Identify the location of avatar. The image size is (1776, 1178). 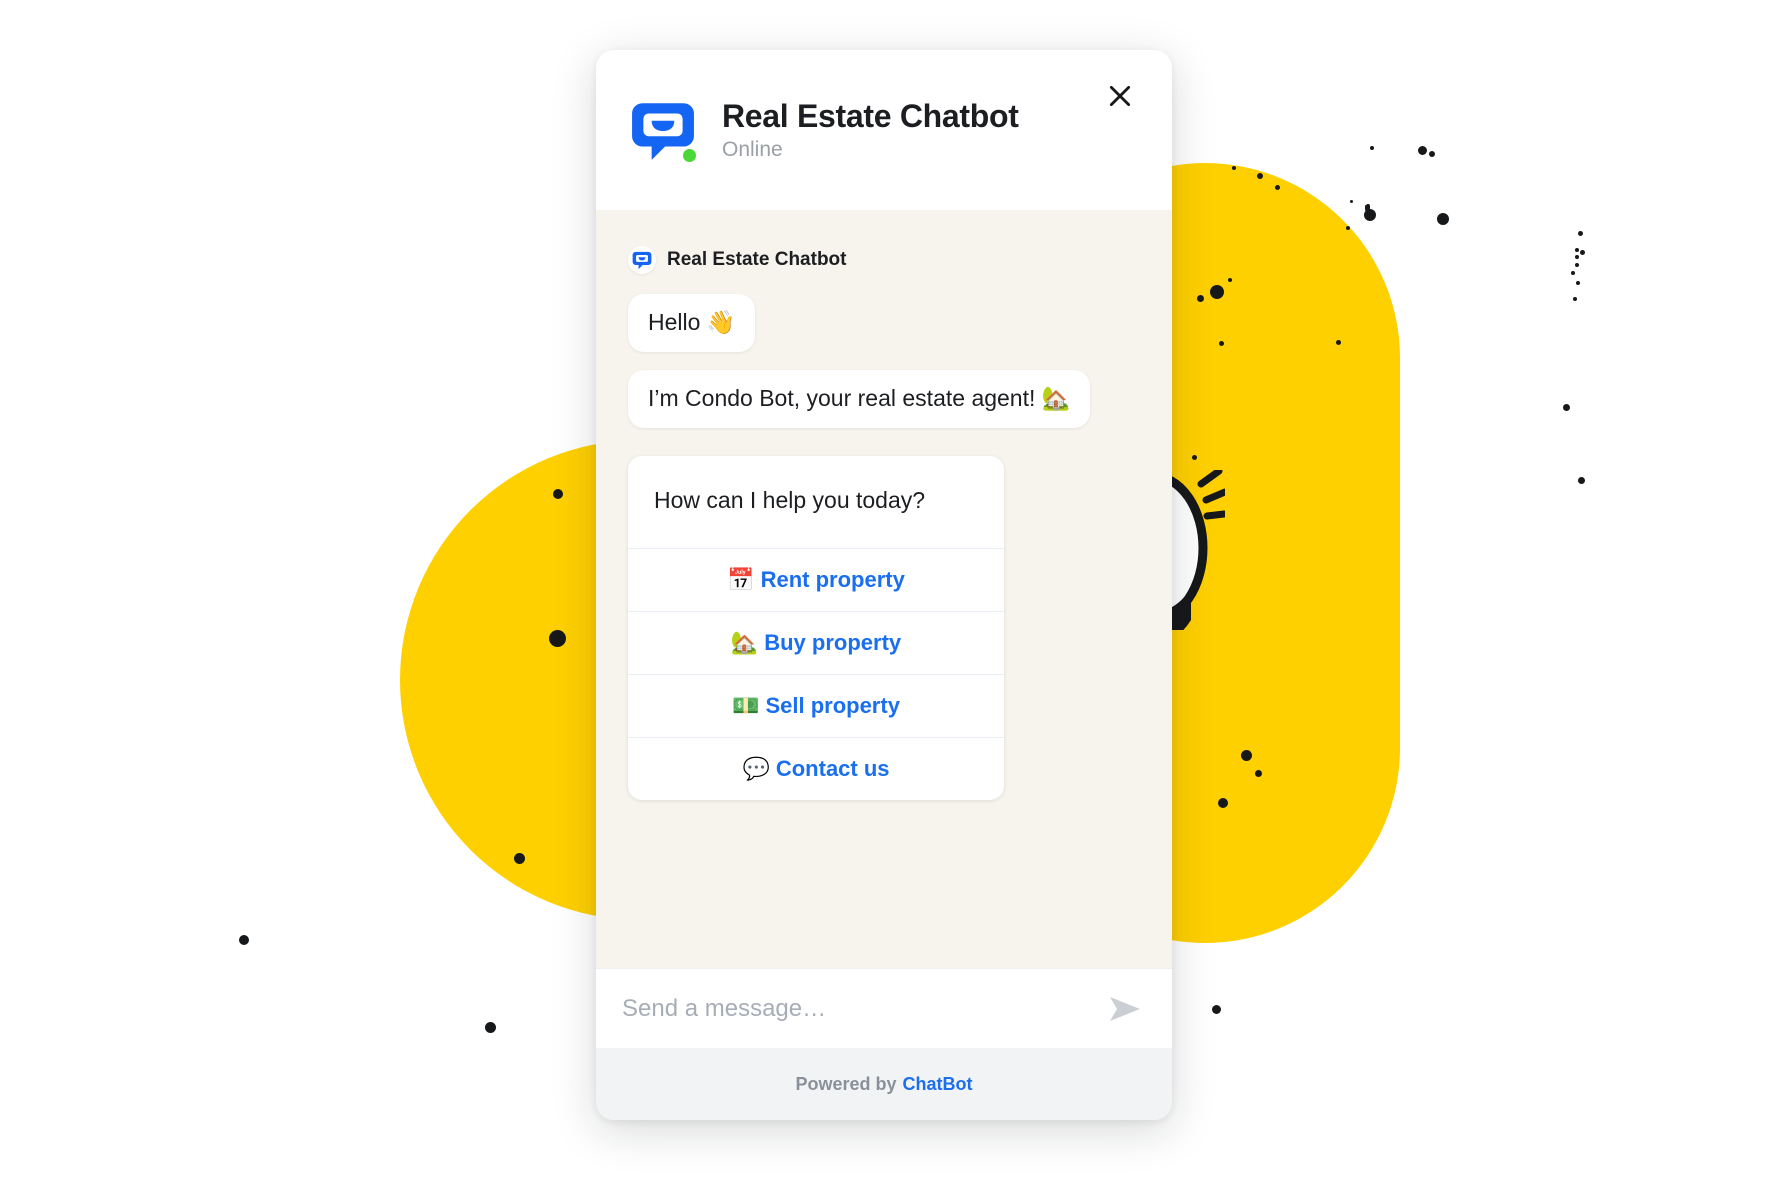
(664, 130).